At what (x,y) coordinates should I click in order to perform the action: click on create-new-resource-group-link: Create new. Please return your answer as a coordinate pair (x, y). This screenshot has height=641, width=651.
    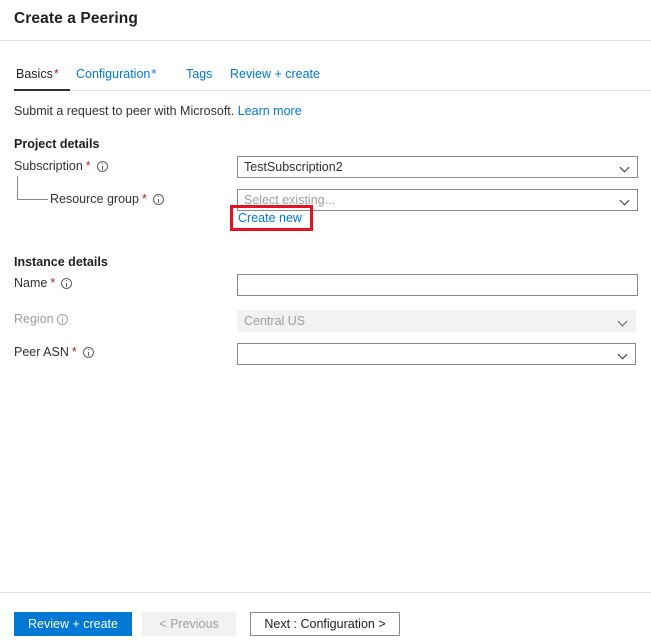
    Looking at the image, I should click on (270, 218).